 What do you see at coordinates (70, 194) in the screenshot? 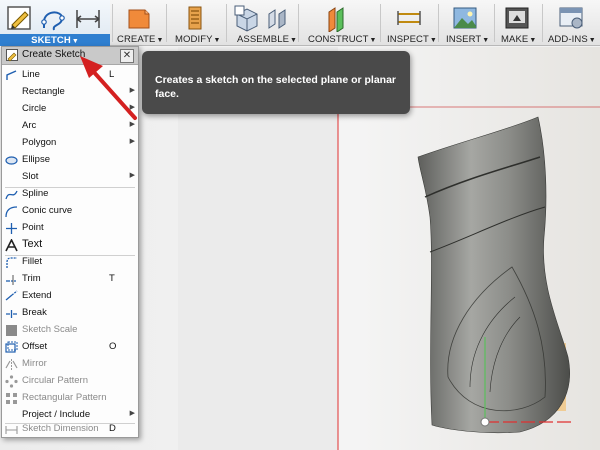
I see `menu-item-spline: Spline` at bounding box center [70, 194].